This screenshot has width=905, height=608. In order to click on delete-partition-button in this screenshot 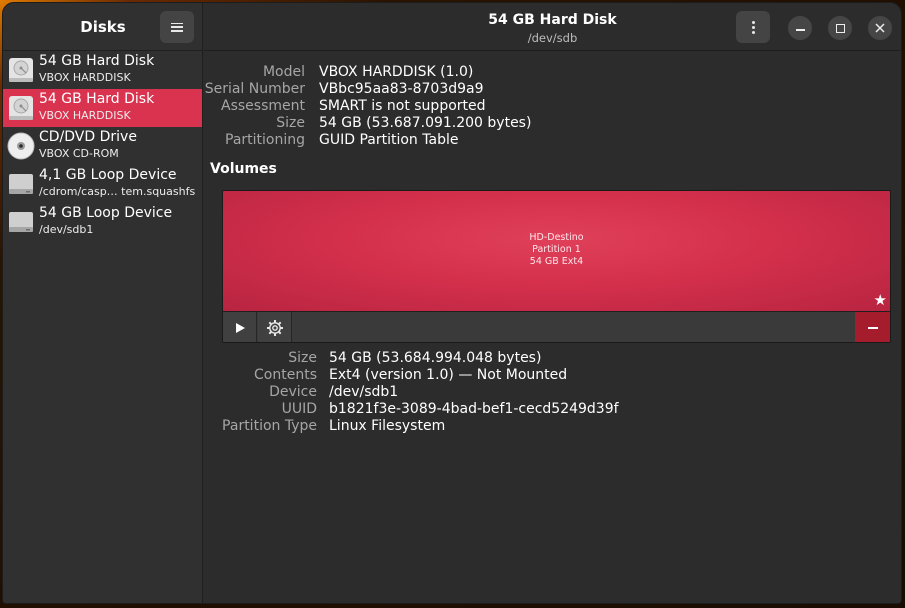, I will do `click(872, 327)`.